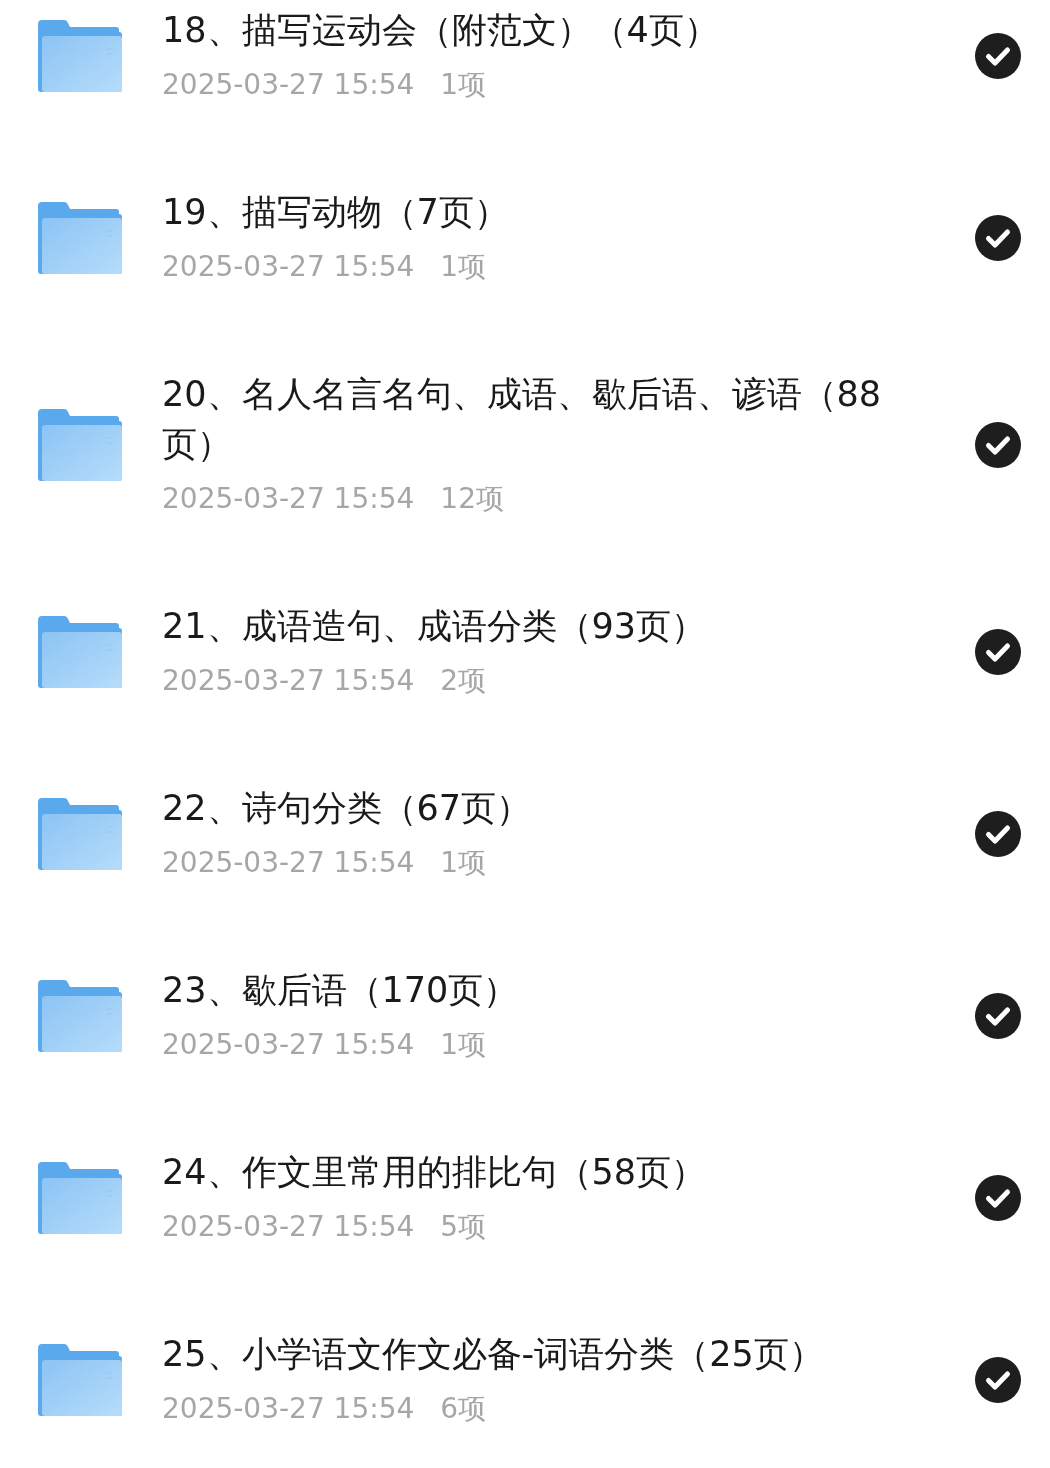 The image size is (1050, 1468). Describe the element at coordinates (537, 419) in the screenshot. I see `folder-name: 20、名人名言名句、成语、歇后语、谚语（88页）` at that location.